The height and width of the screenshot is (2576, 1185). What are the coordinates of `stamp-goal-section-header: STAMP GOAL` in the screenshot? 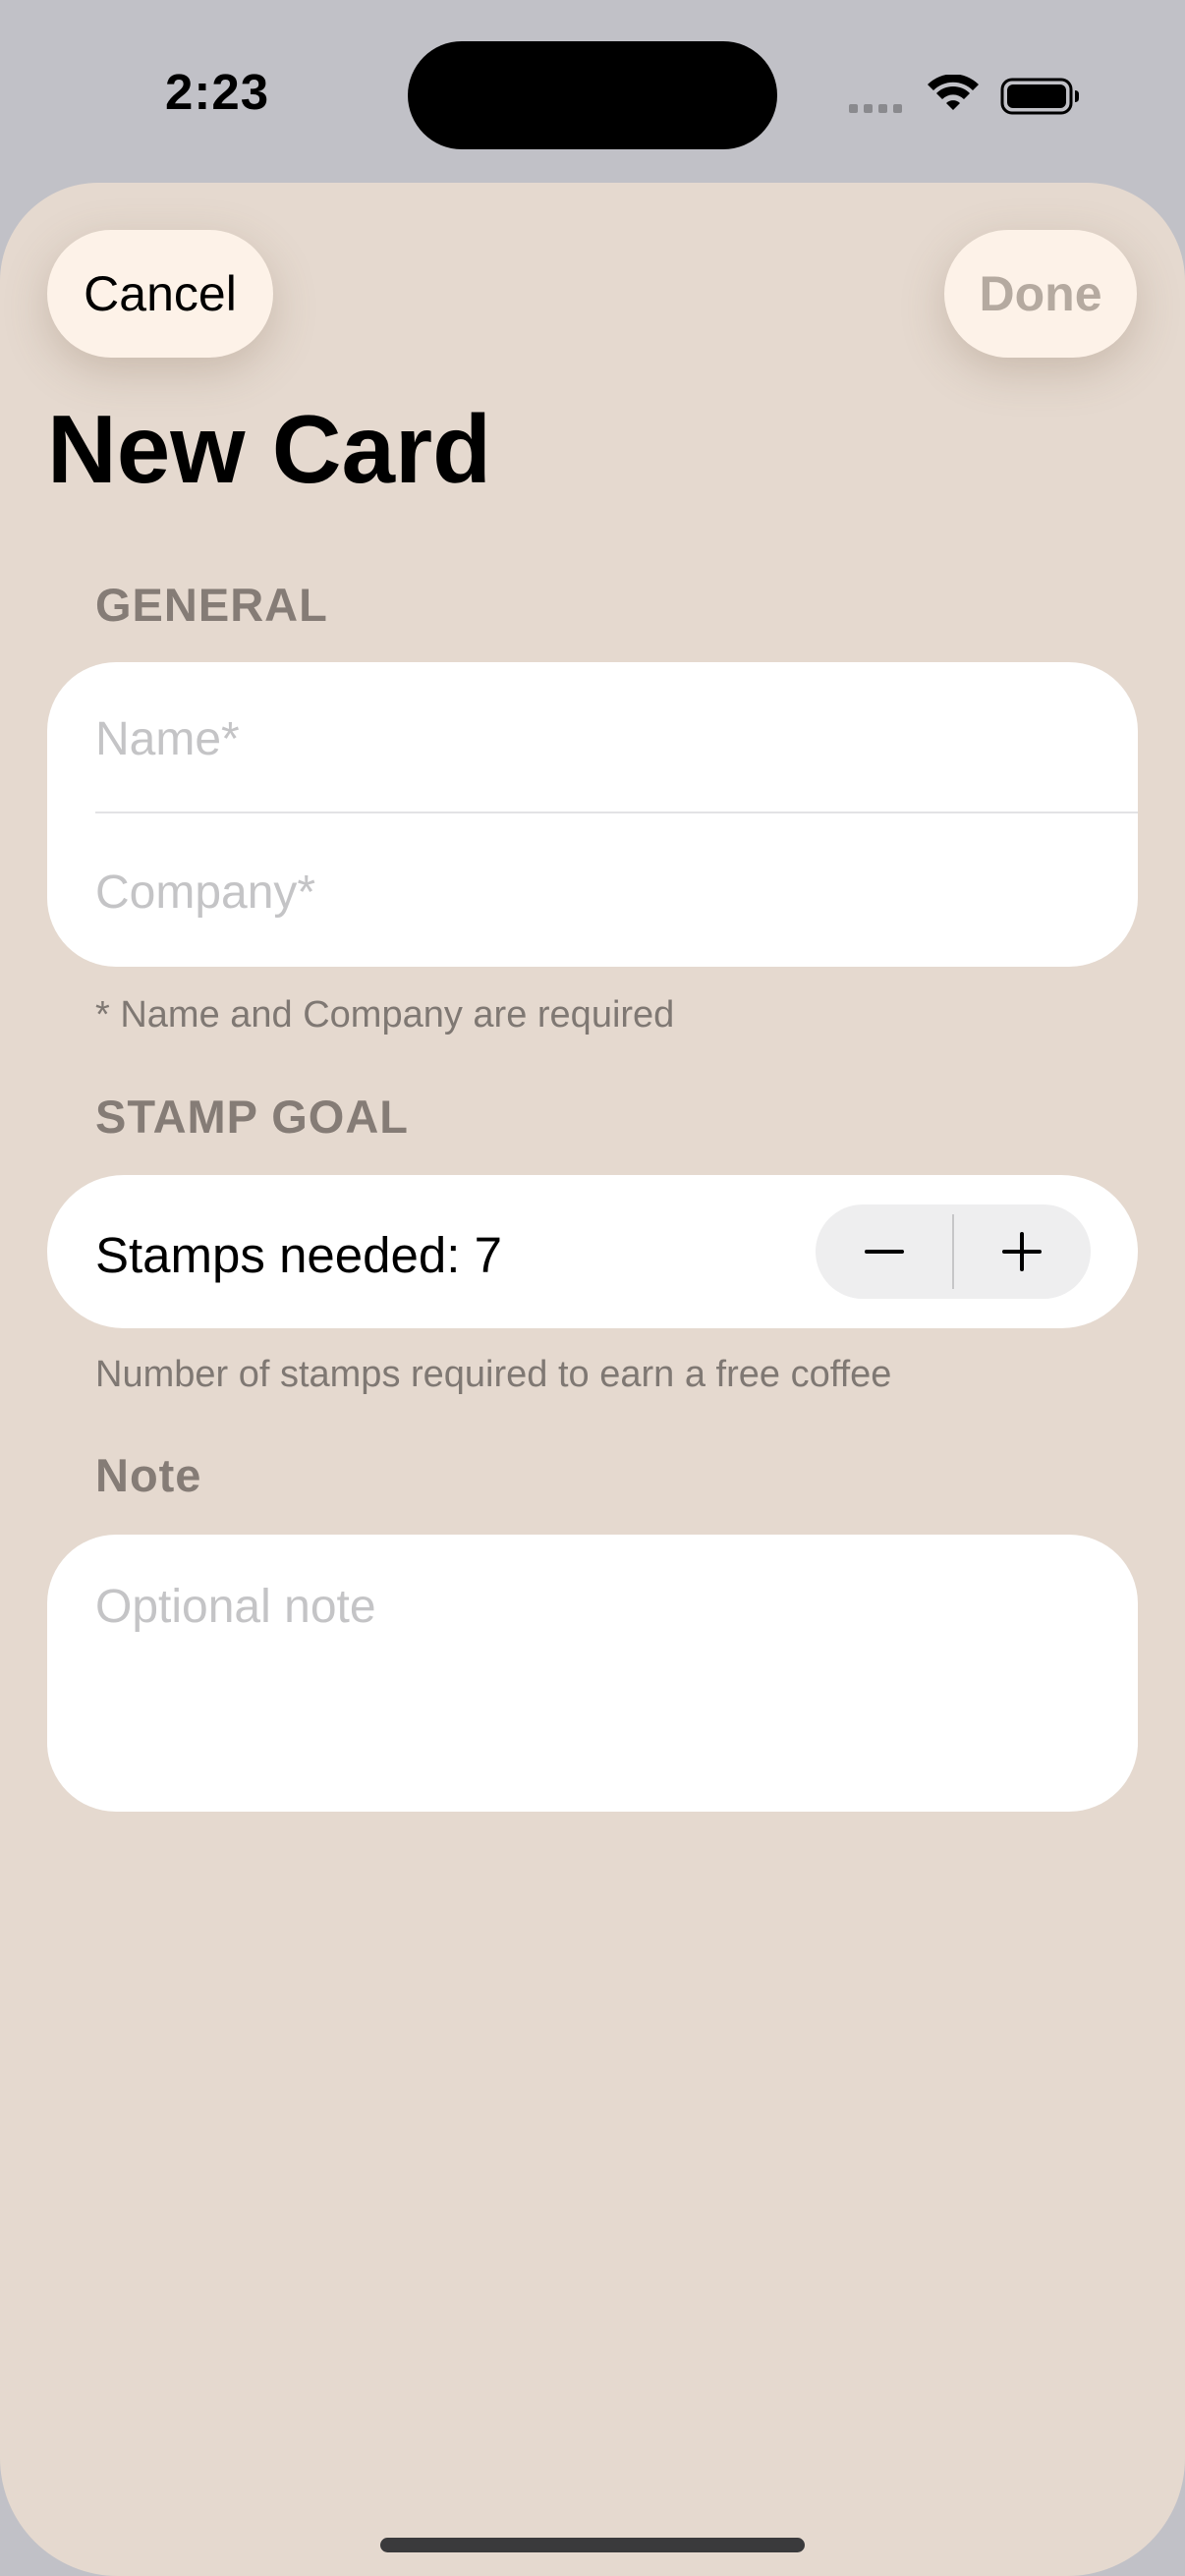 It's located at (252, 1117).